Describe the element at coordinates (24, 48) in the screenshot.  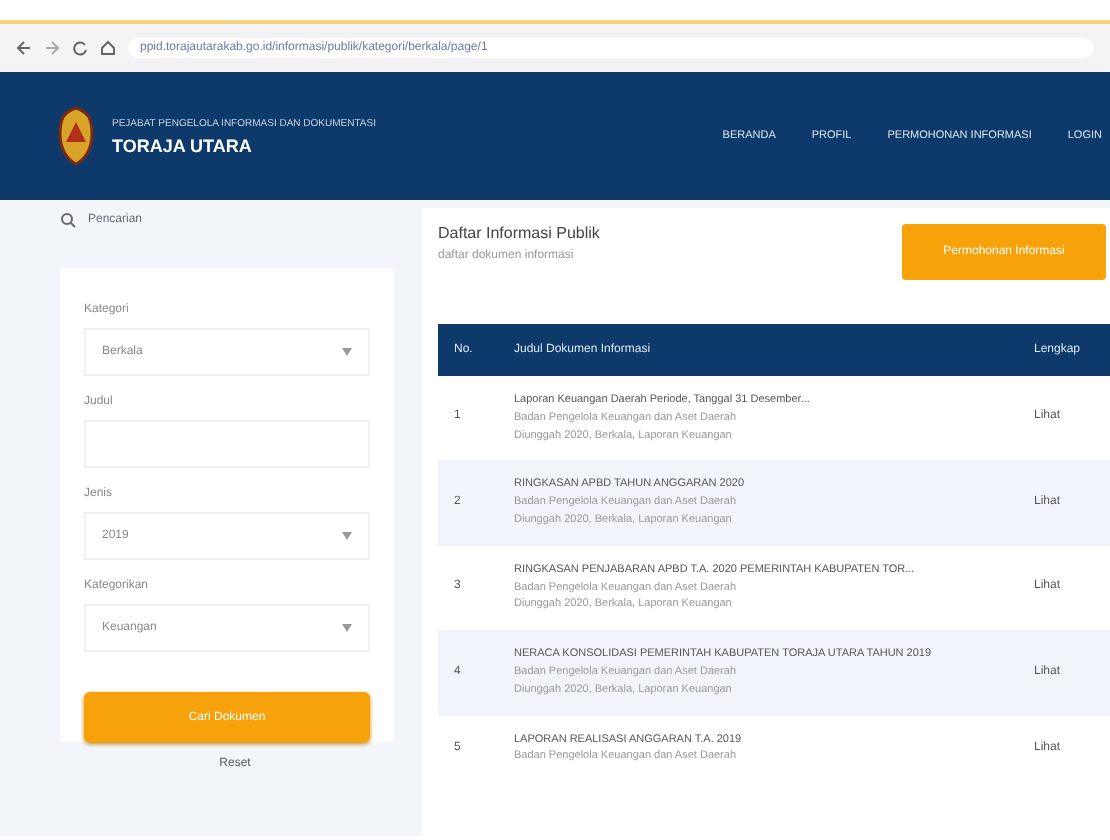
I see `back-icon` at that location.